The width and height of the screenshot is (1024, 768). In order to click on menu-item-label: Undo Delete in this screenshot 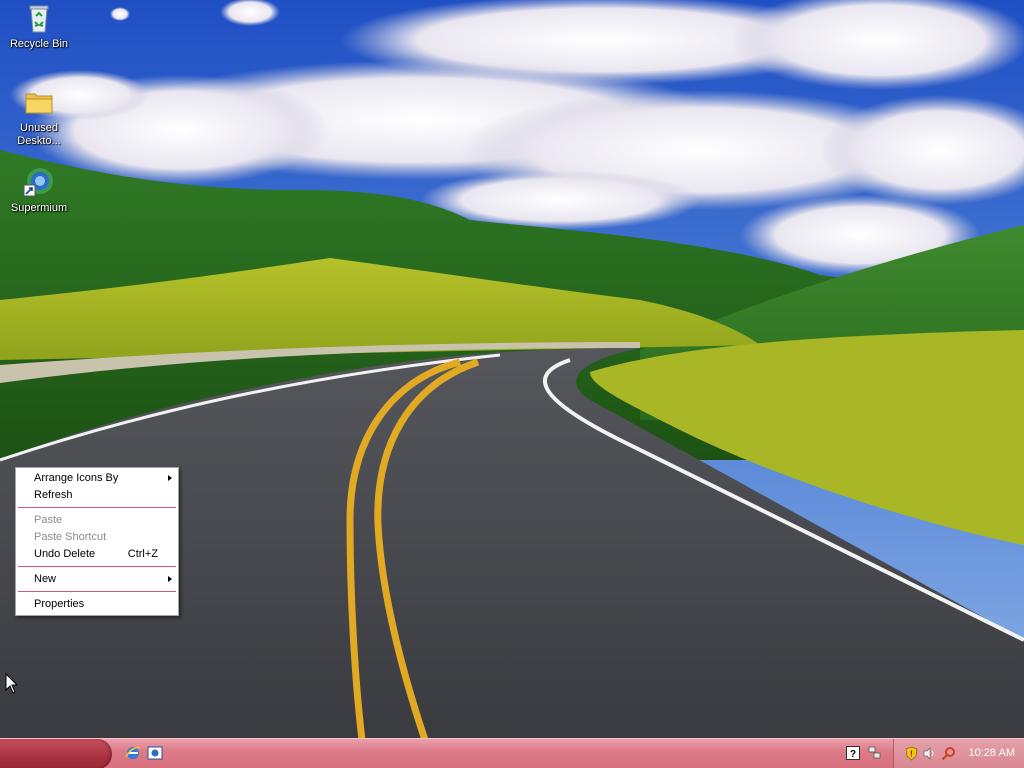, I will do `click(65, 554)`.